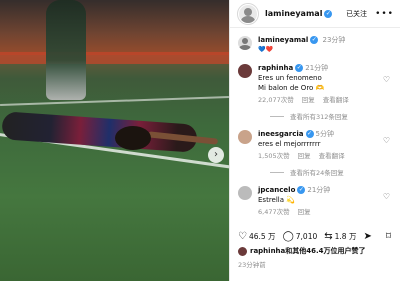 This screenshot has width=400, height=281. I want to click on post-username: lamineyamal ✓, so click(299, 13).